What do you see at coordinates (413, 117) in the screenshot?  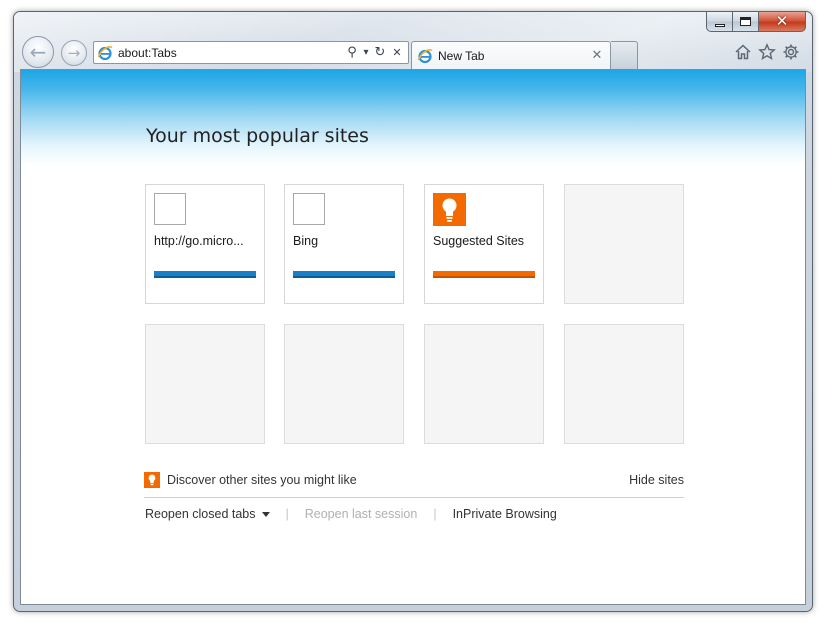 I see `header-gradient` at bounding box center [413, 117].